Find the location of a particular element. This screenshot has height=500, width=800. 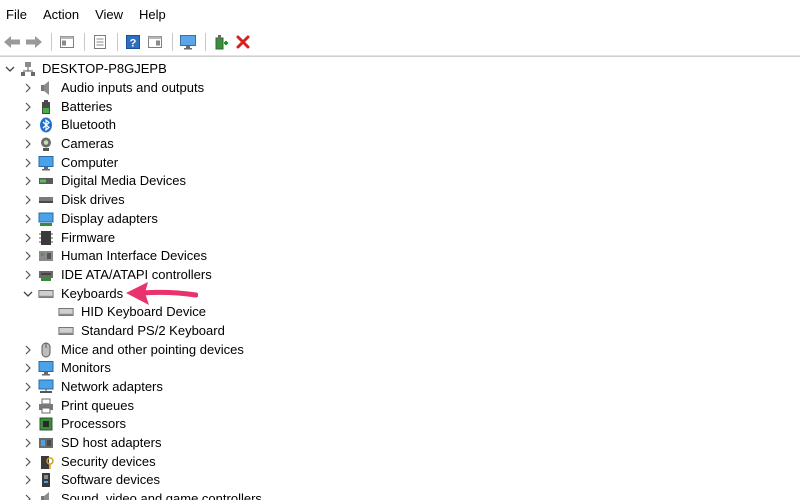

properties-button is located at coordinates (100, 42).